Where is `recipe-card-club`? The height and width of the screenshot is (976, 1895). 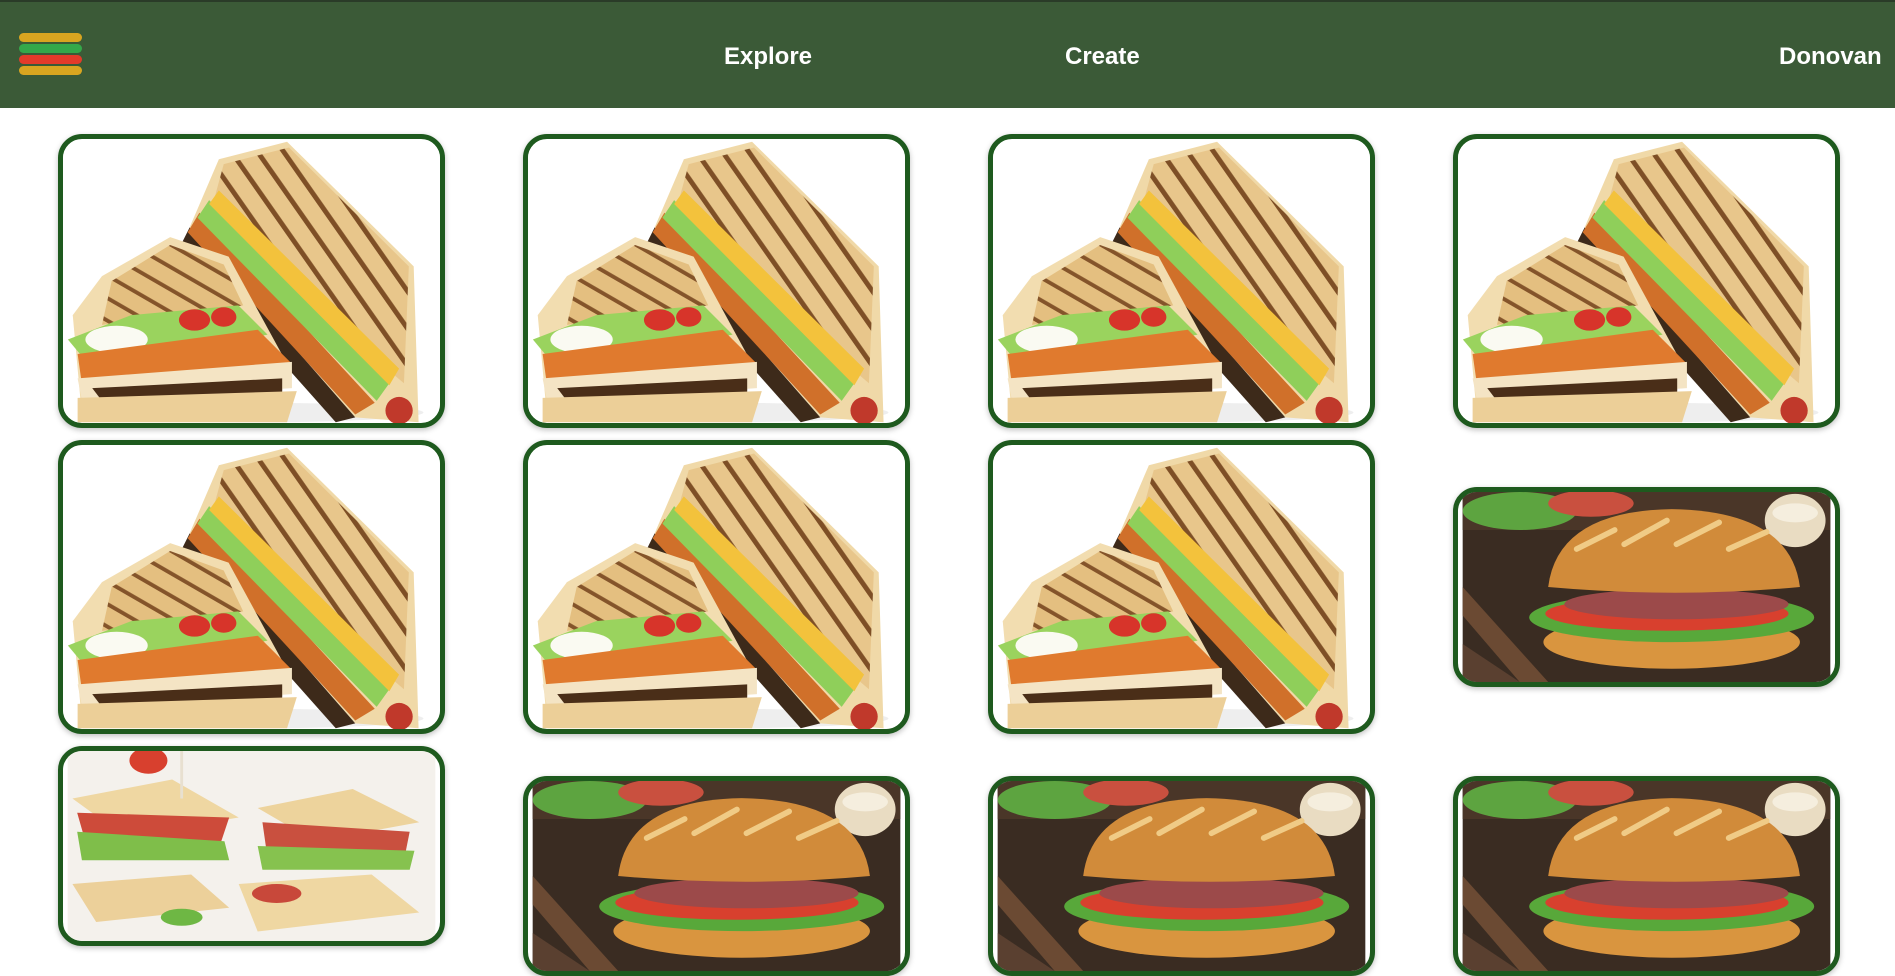
recipe-card-club is located at coordinates (251, 846).